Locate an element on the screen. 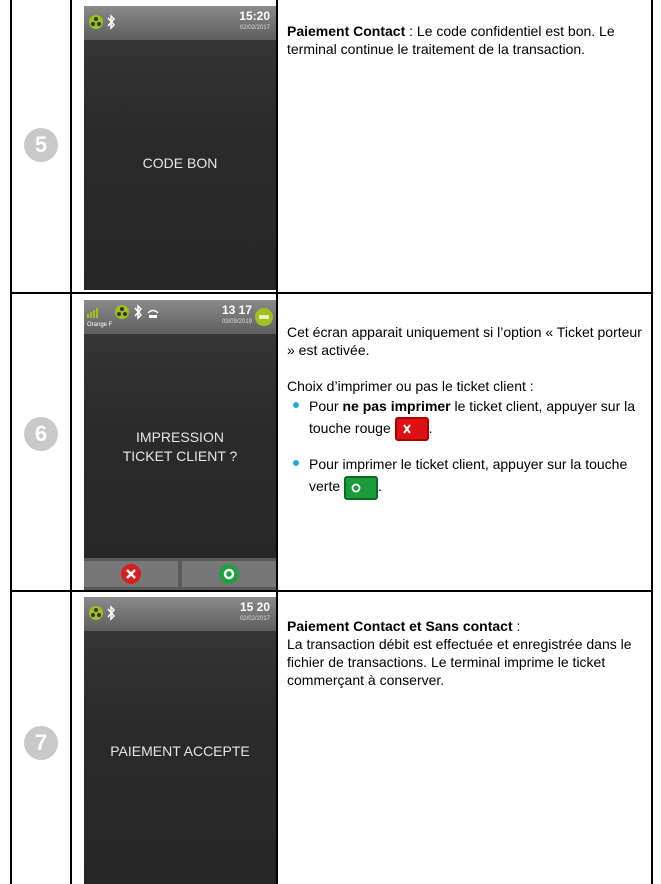 Image resolution: width=661 pixels, height=884 pixels. screen-message: PAIEMENT ACCEPTE is located at coordinates (180, 751).